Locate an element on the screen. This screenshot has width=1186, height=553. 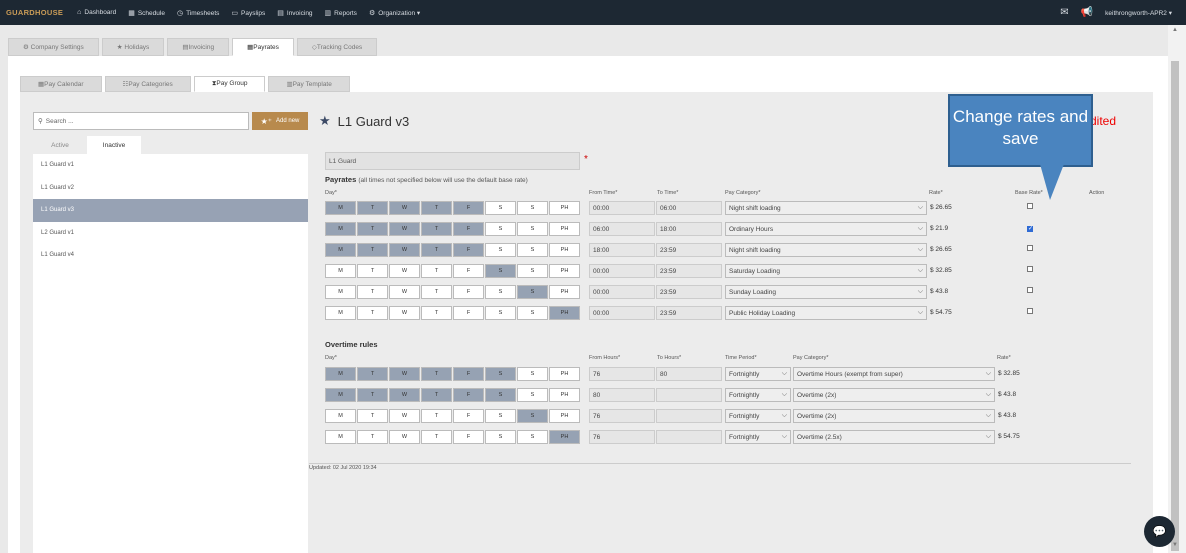
from-time-input: 06:00 is located at coordinates (622, 229).